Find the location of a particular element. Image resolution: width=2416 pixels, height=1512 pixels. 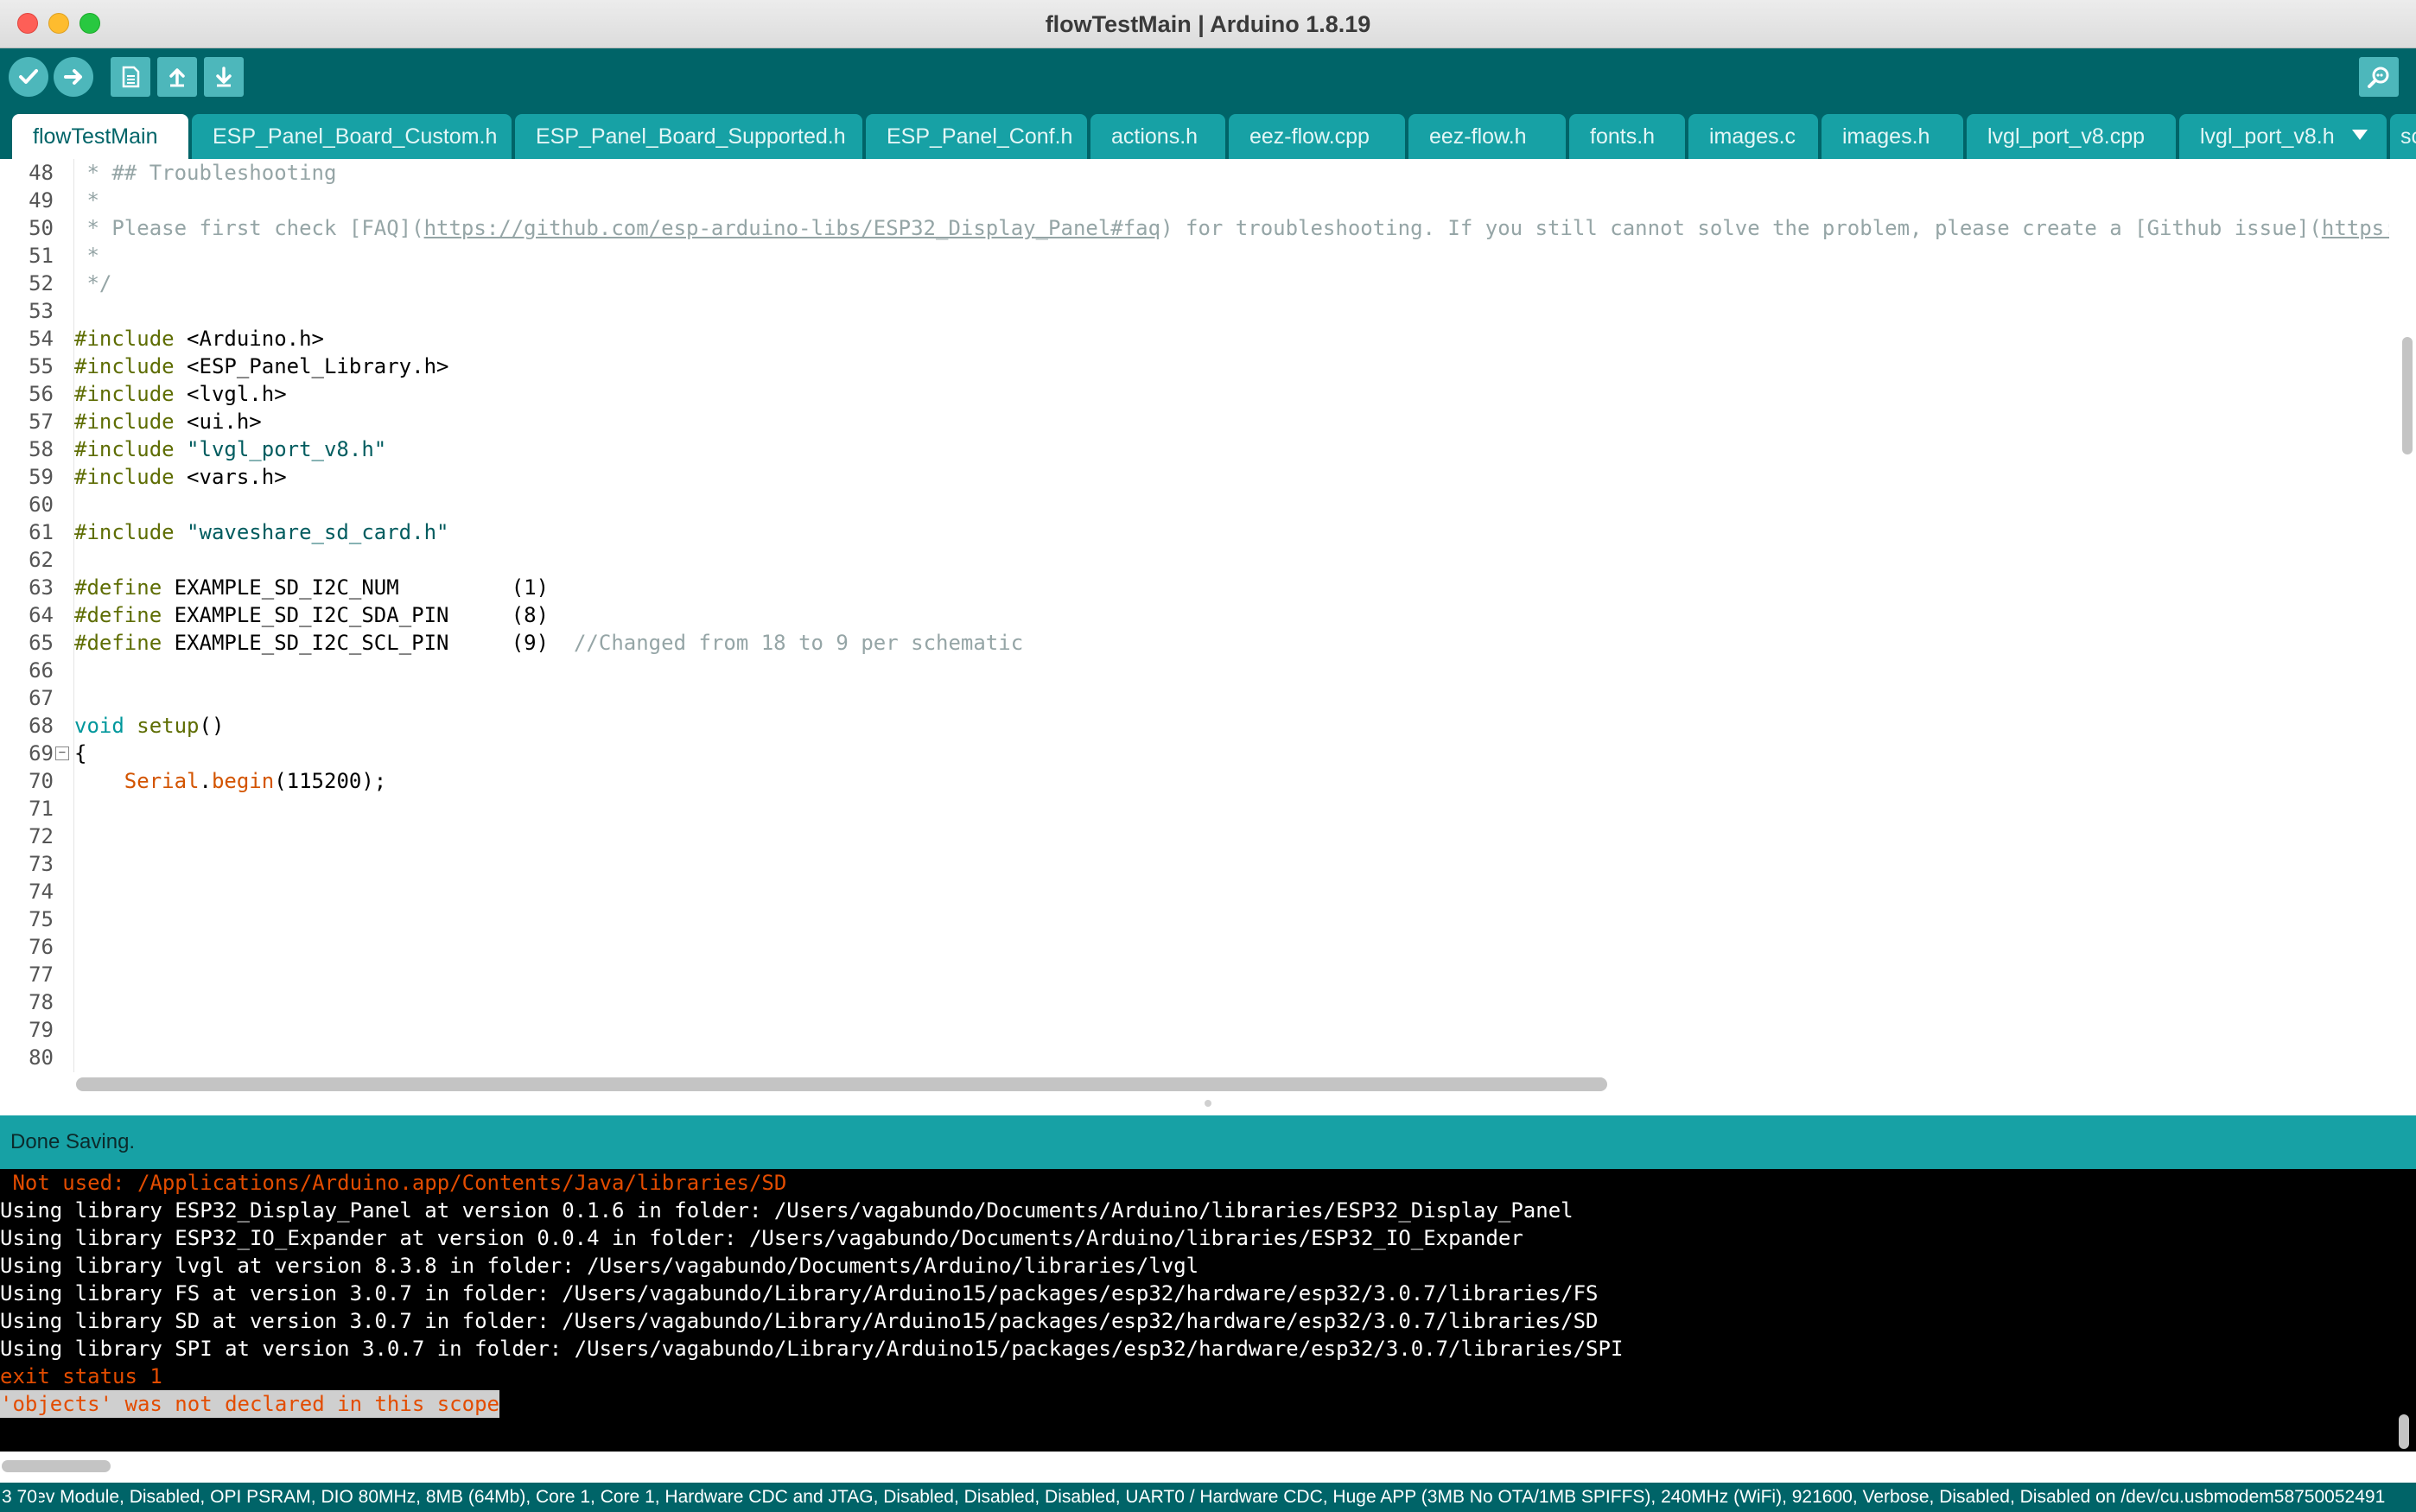

define-body: EXAMPLE_SD_I2C_SCL_PIN (9) is located at coordinates (368, 643).